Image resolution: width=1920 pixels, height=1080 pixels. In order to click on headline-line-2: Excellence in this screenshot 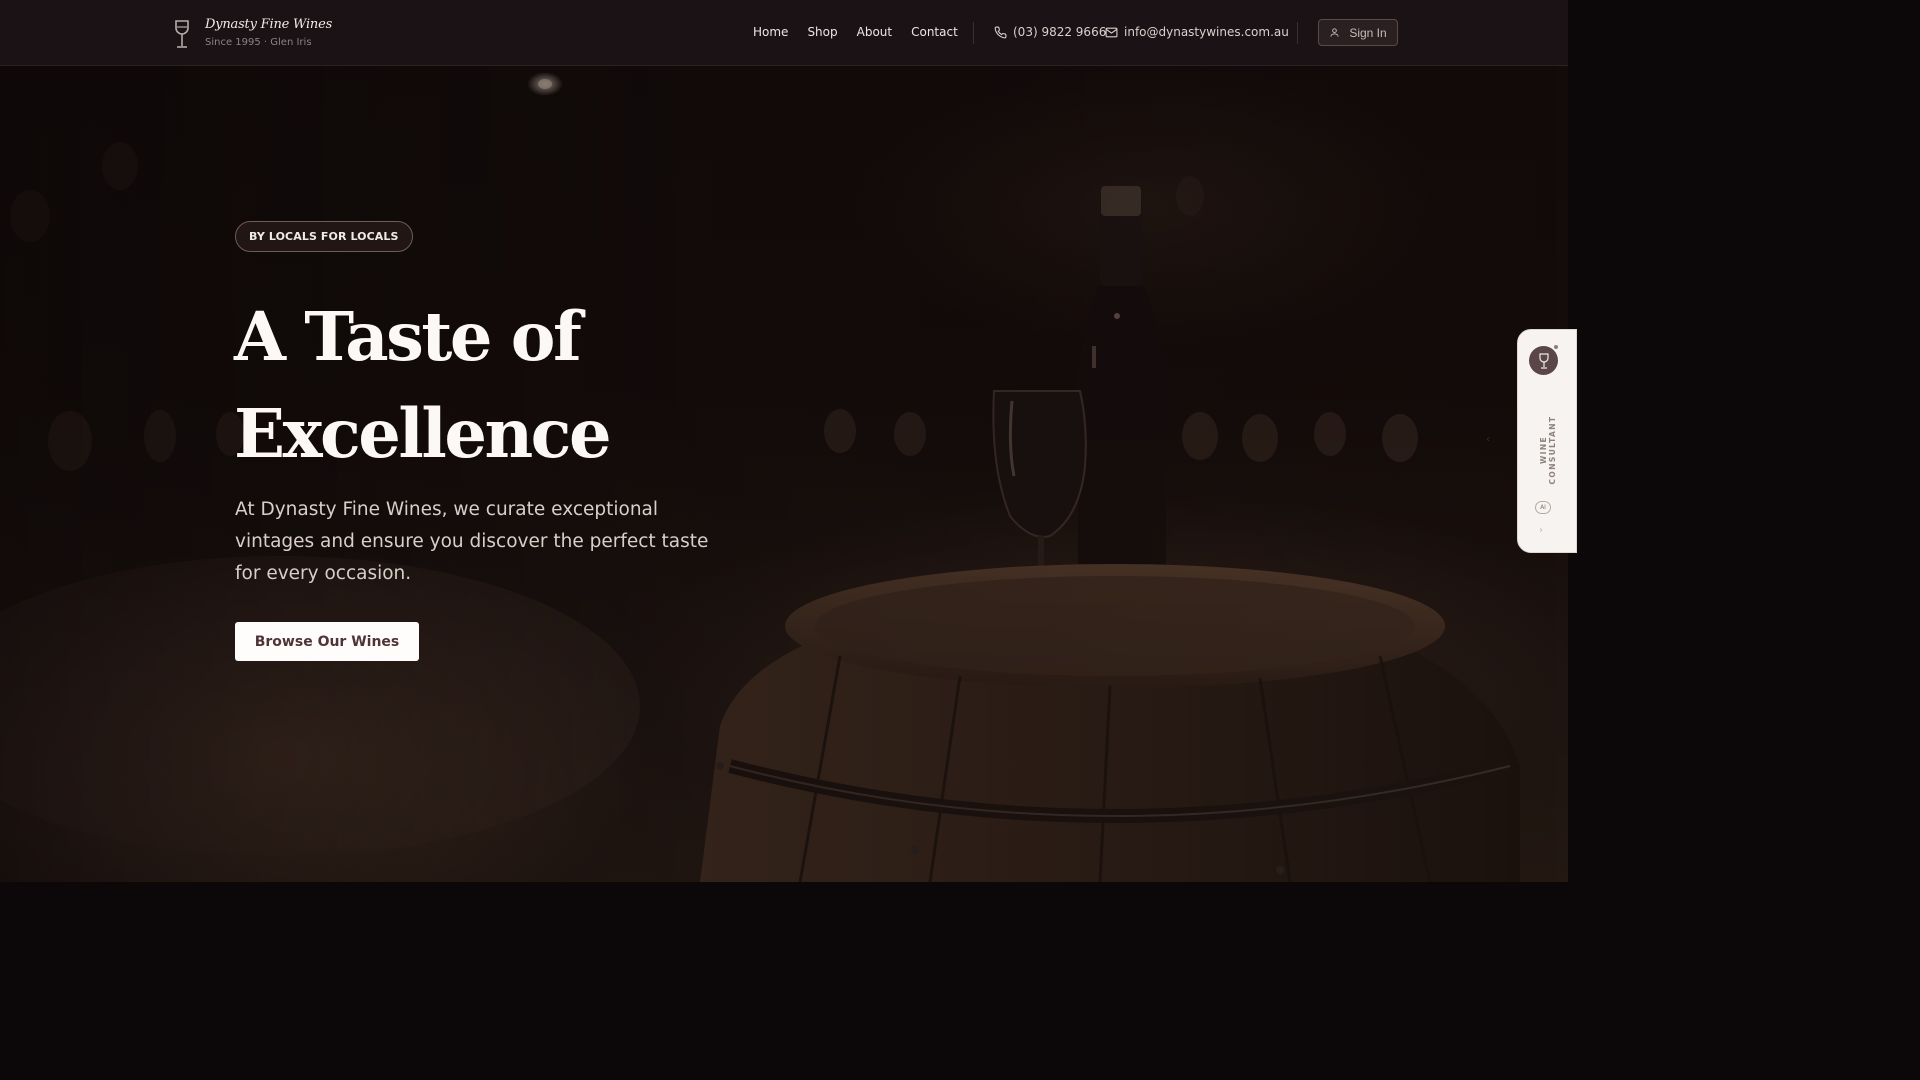, I will do `click(423, 433)`.